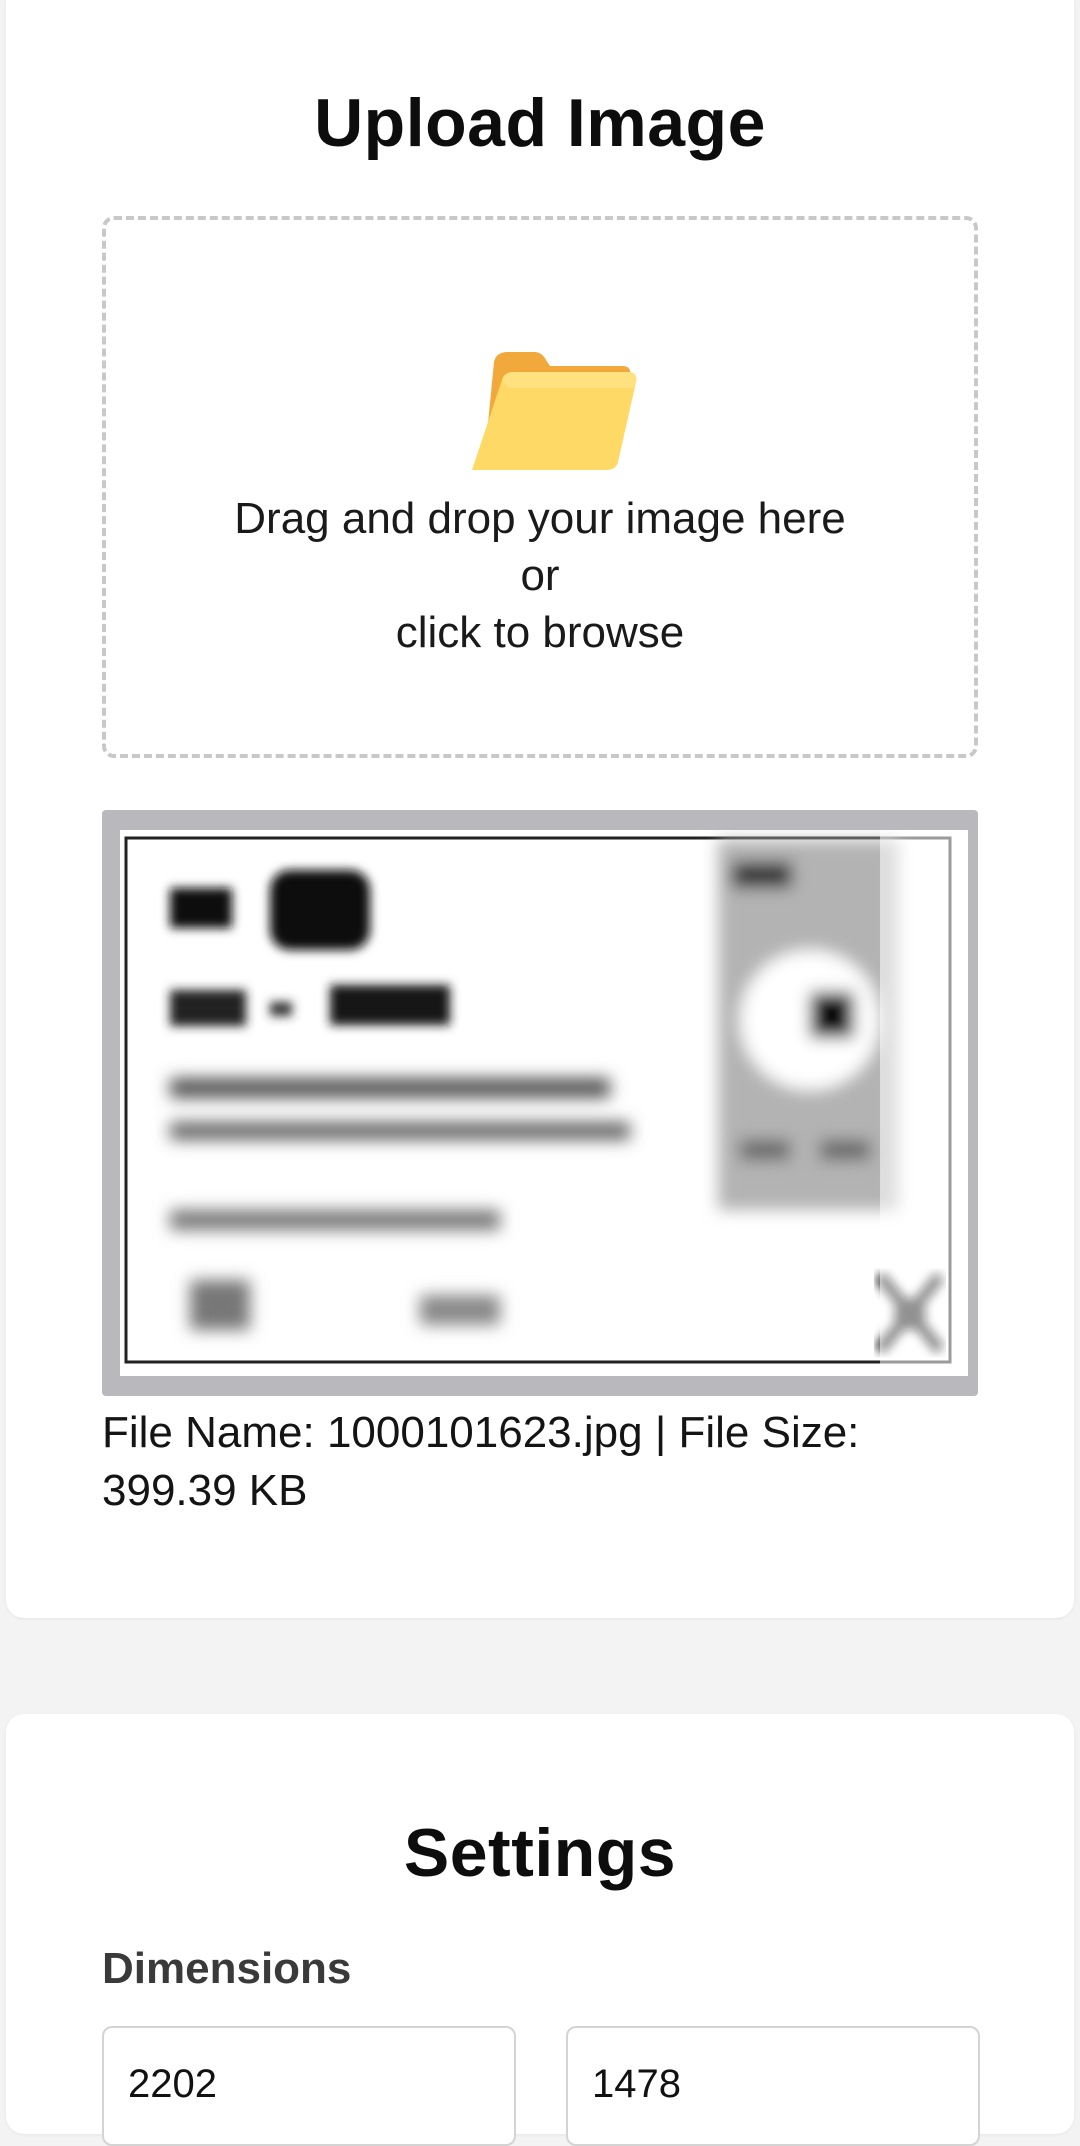 The width and height of the screenshot is (1080, 2146). I want to click on height-input: 1478, so click(773, 2086).